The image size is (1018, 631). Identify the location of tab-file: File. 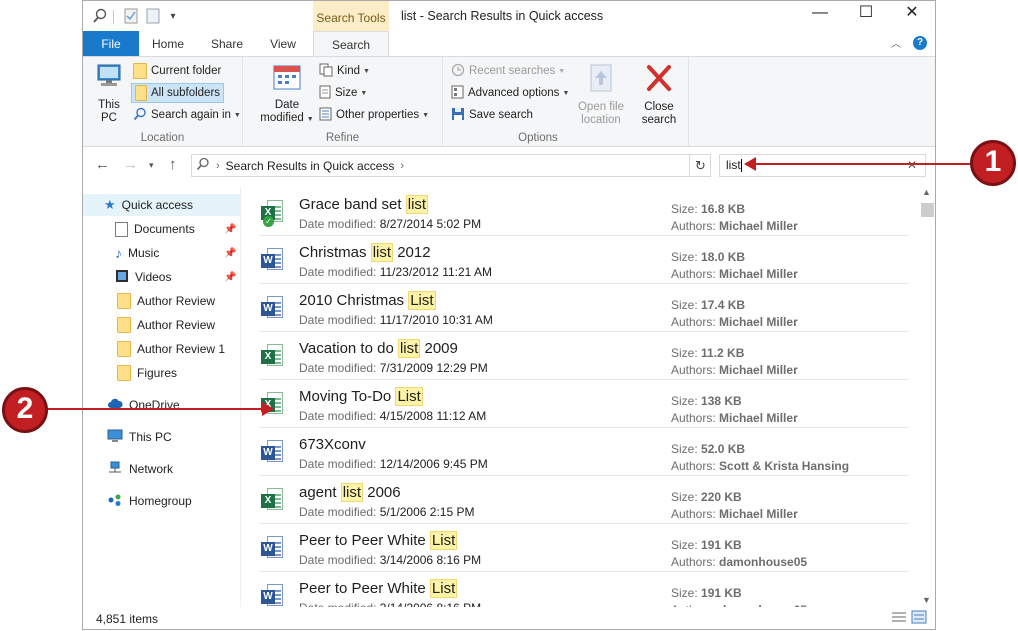
(111, 43).